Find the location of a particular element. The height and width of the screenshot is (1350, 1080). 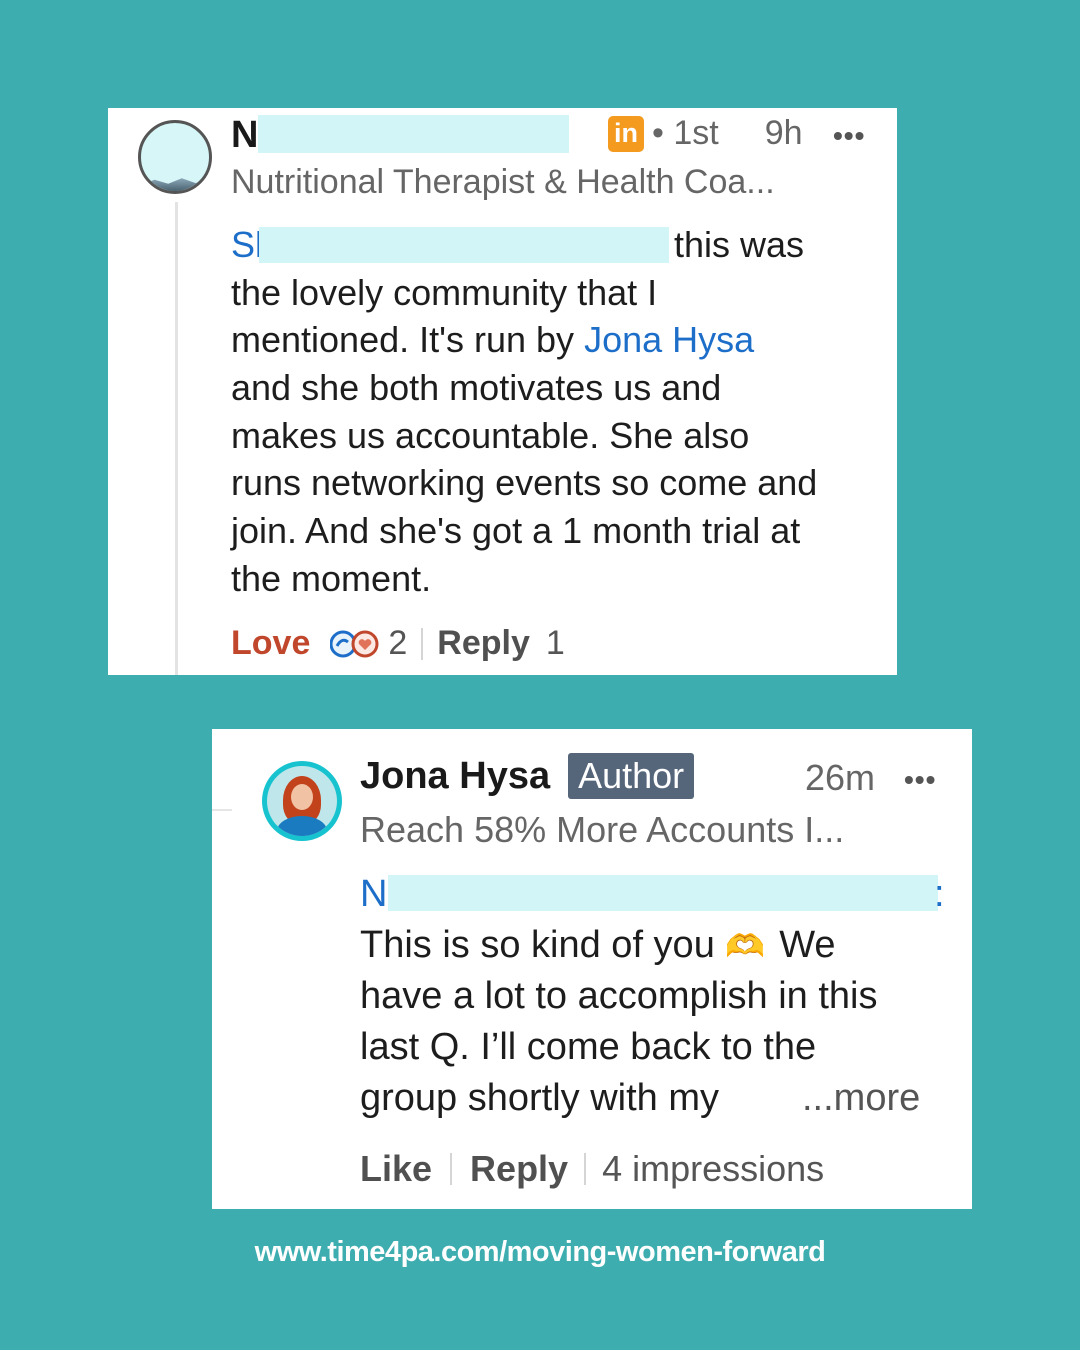

author-name: Jona Hysa is located at coordinates (455, 776).